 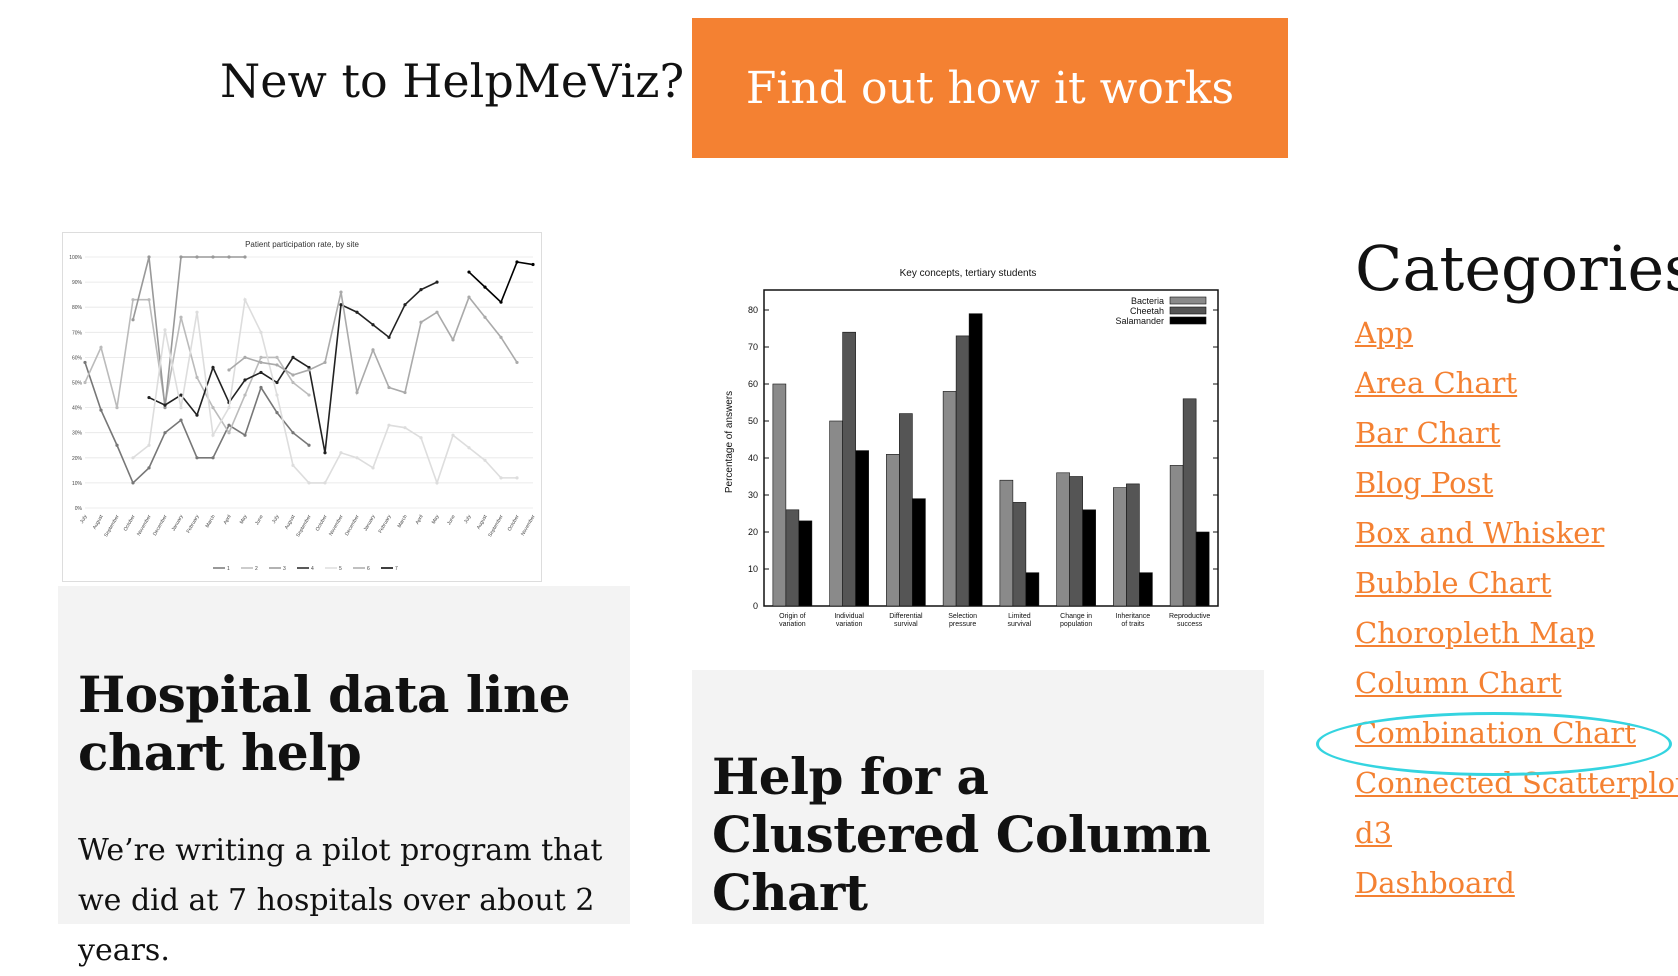 I want to click on category-link-connected-scatterplot: Connected Scatterplot, so click(x=1516, y=783).